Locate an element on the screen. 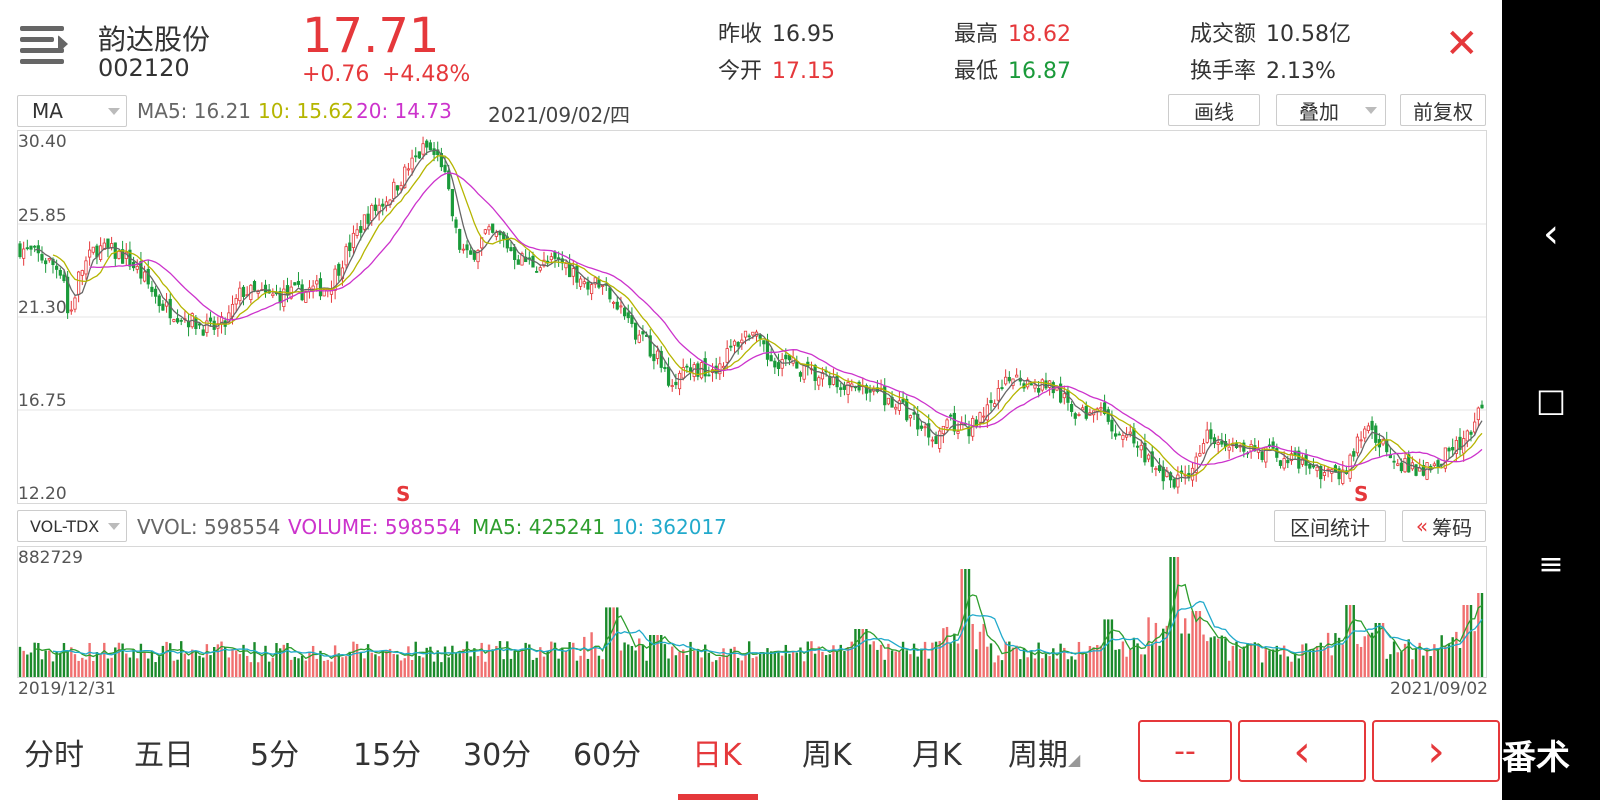 This screenshot has height=800, width=1600. vol-selector: VOL-TDX is located at coordinates (72, 526).